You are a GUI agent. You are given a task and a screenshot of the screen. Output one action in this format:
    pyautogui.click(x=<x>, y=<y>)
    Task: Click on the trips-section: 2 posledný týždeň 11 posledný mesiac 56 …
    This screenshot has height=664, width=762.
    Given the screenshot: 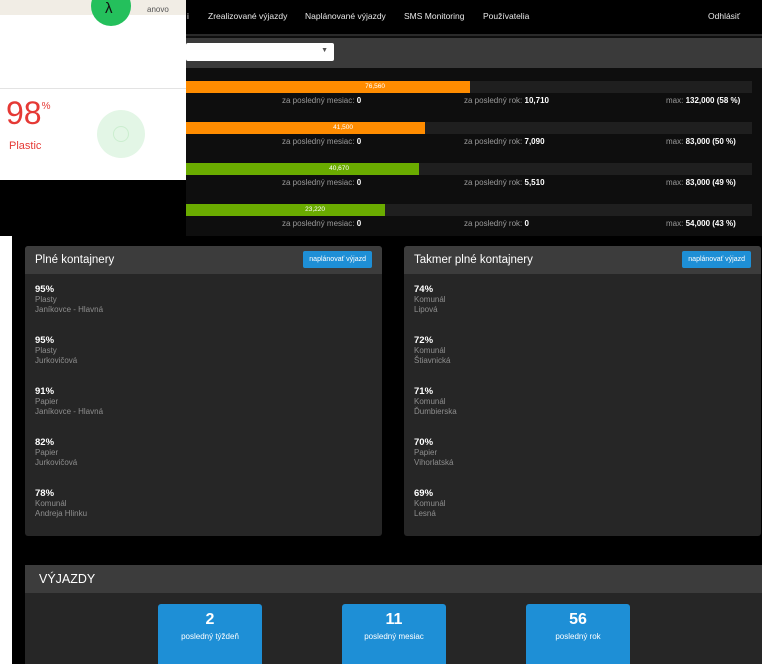 What is the action you would take?
    pyautogui.click(x=393, y=628)
    